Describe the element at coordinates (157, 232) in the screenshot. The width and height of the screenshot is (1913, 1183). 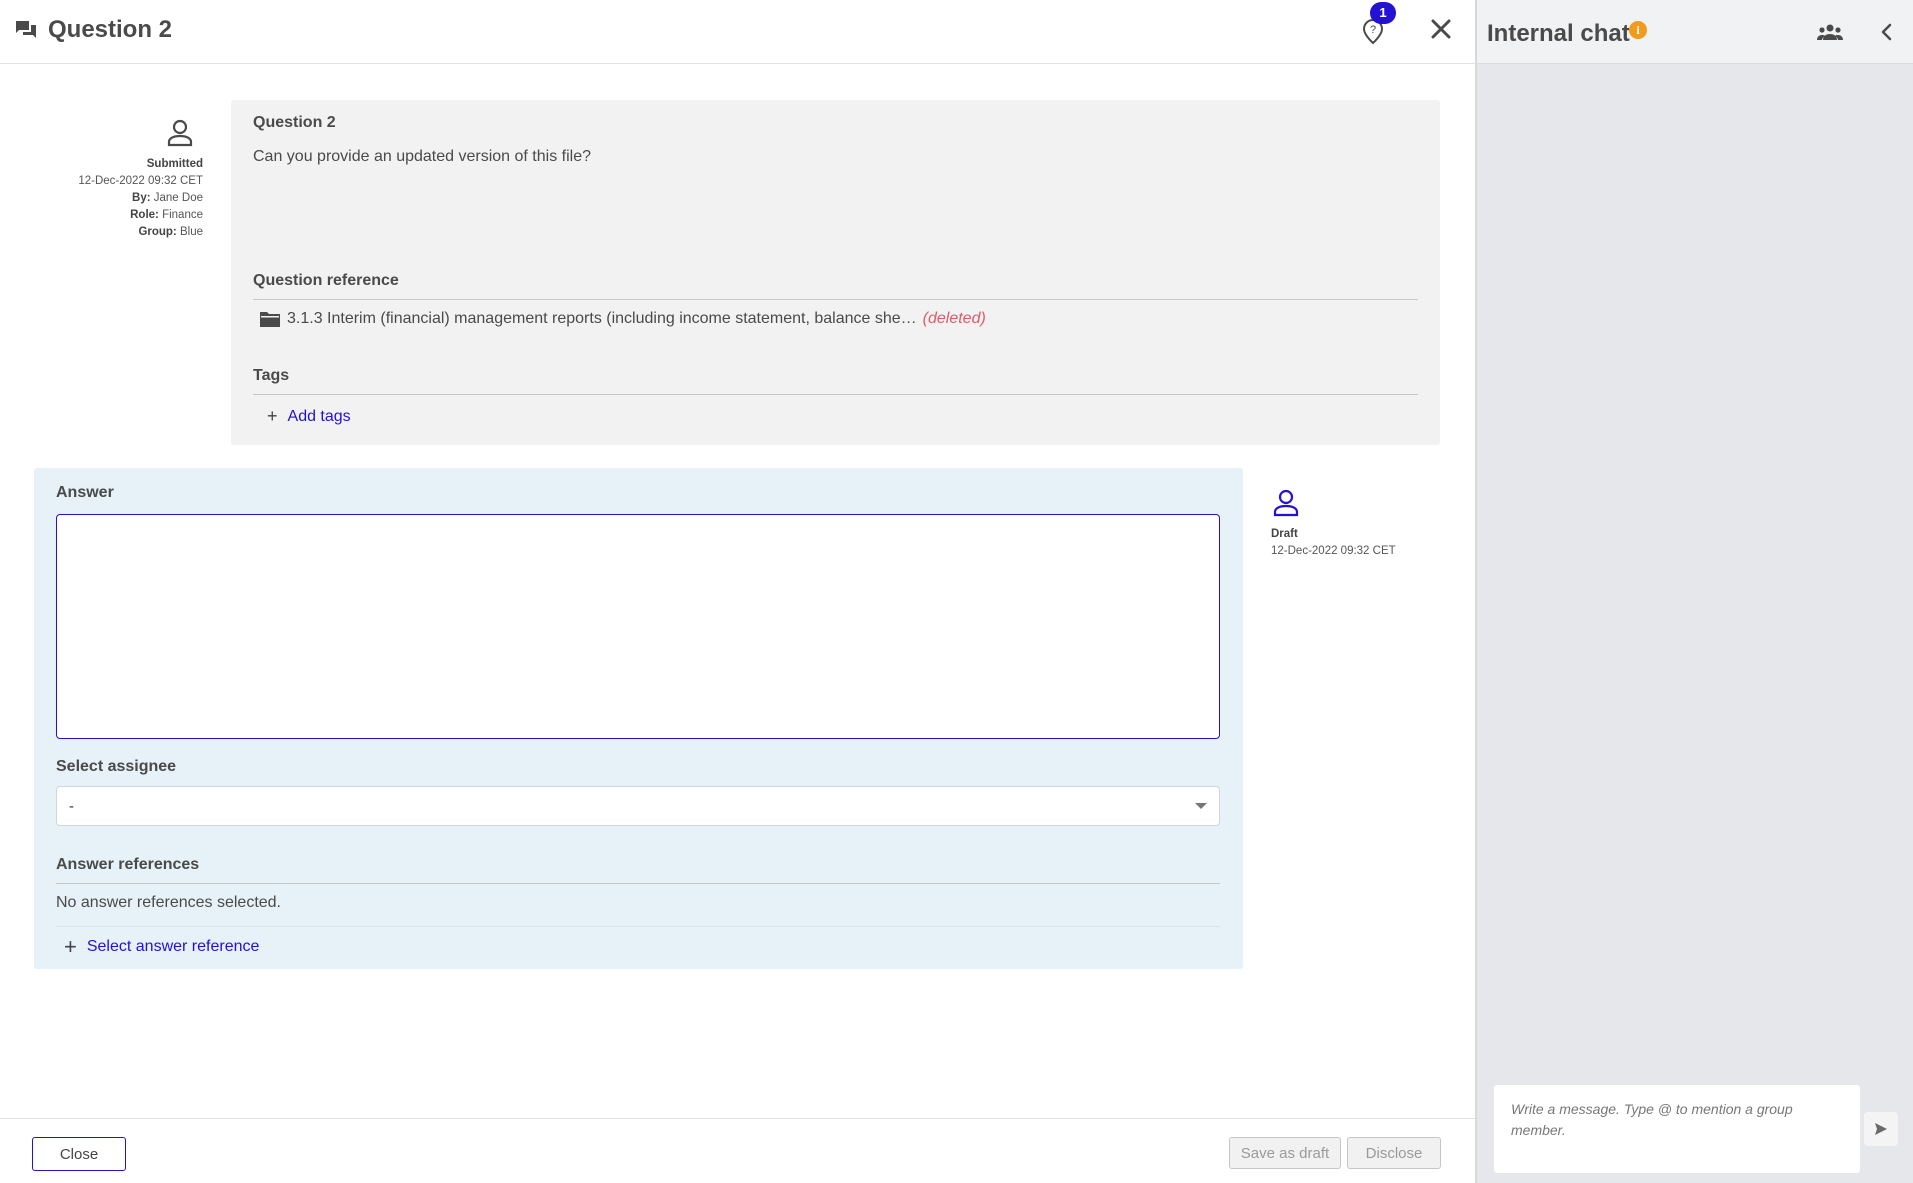
I see `group-label: Group:` at that location.